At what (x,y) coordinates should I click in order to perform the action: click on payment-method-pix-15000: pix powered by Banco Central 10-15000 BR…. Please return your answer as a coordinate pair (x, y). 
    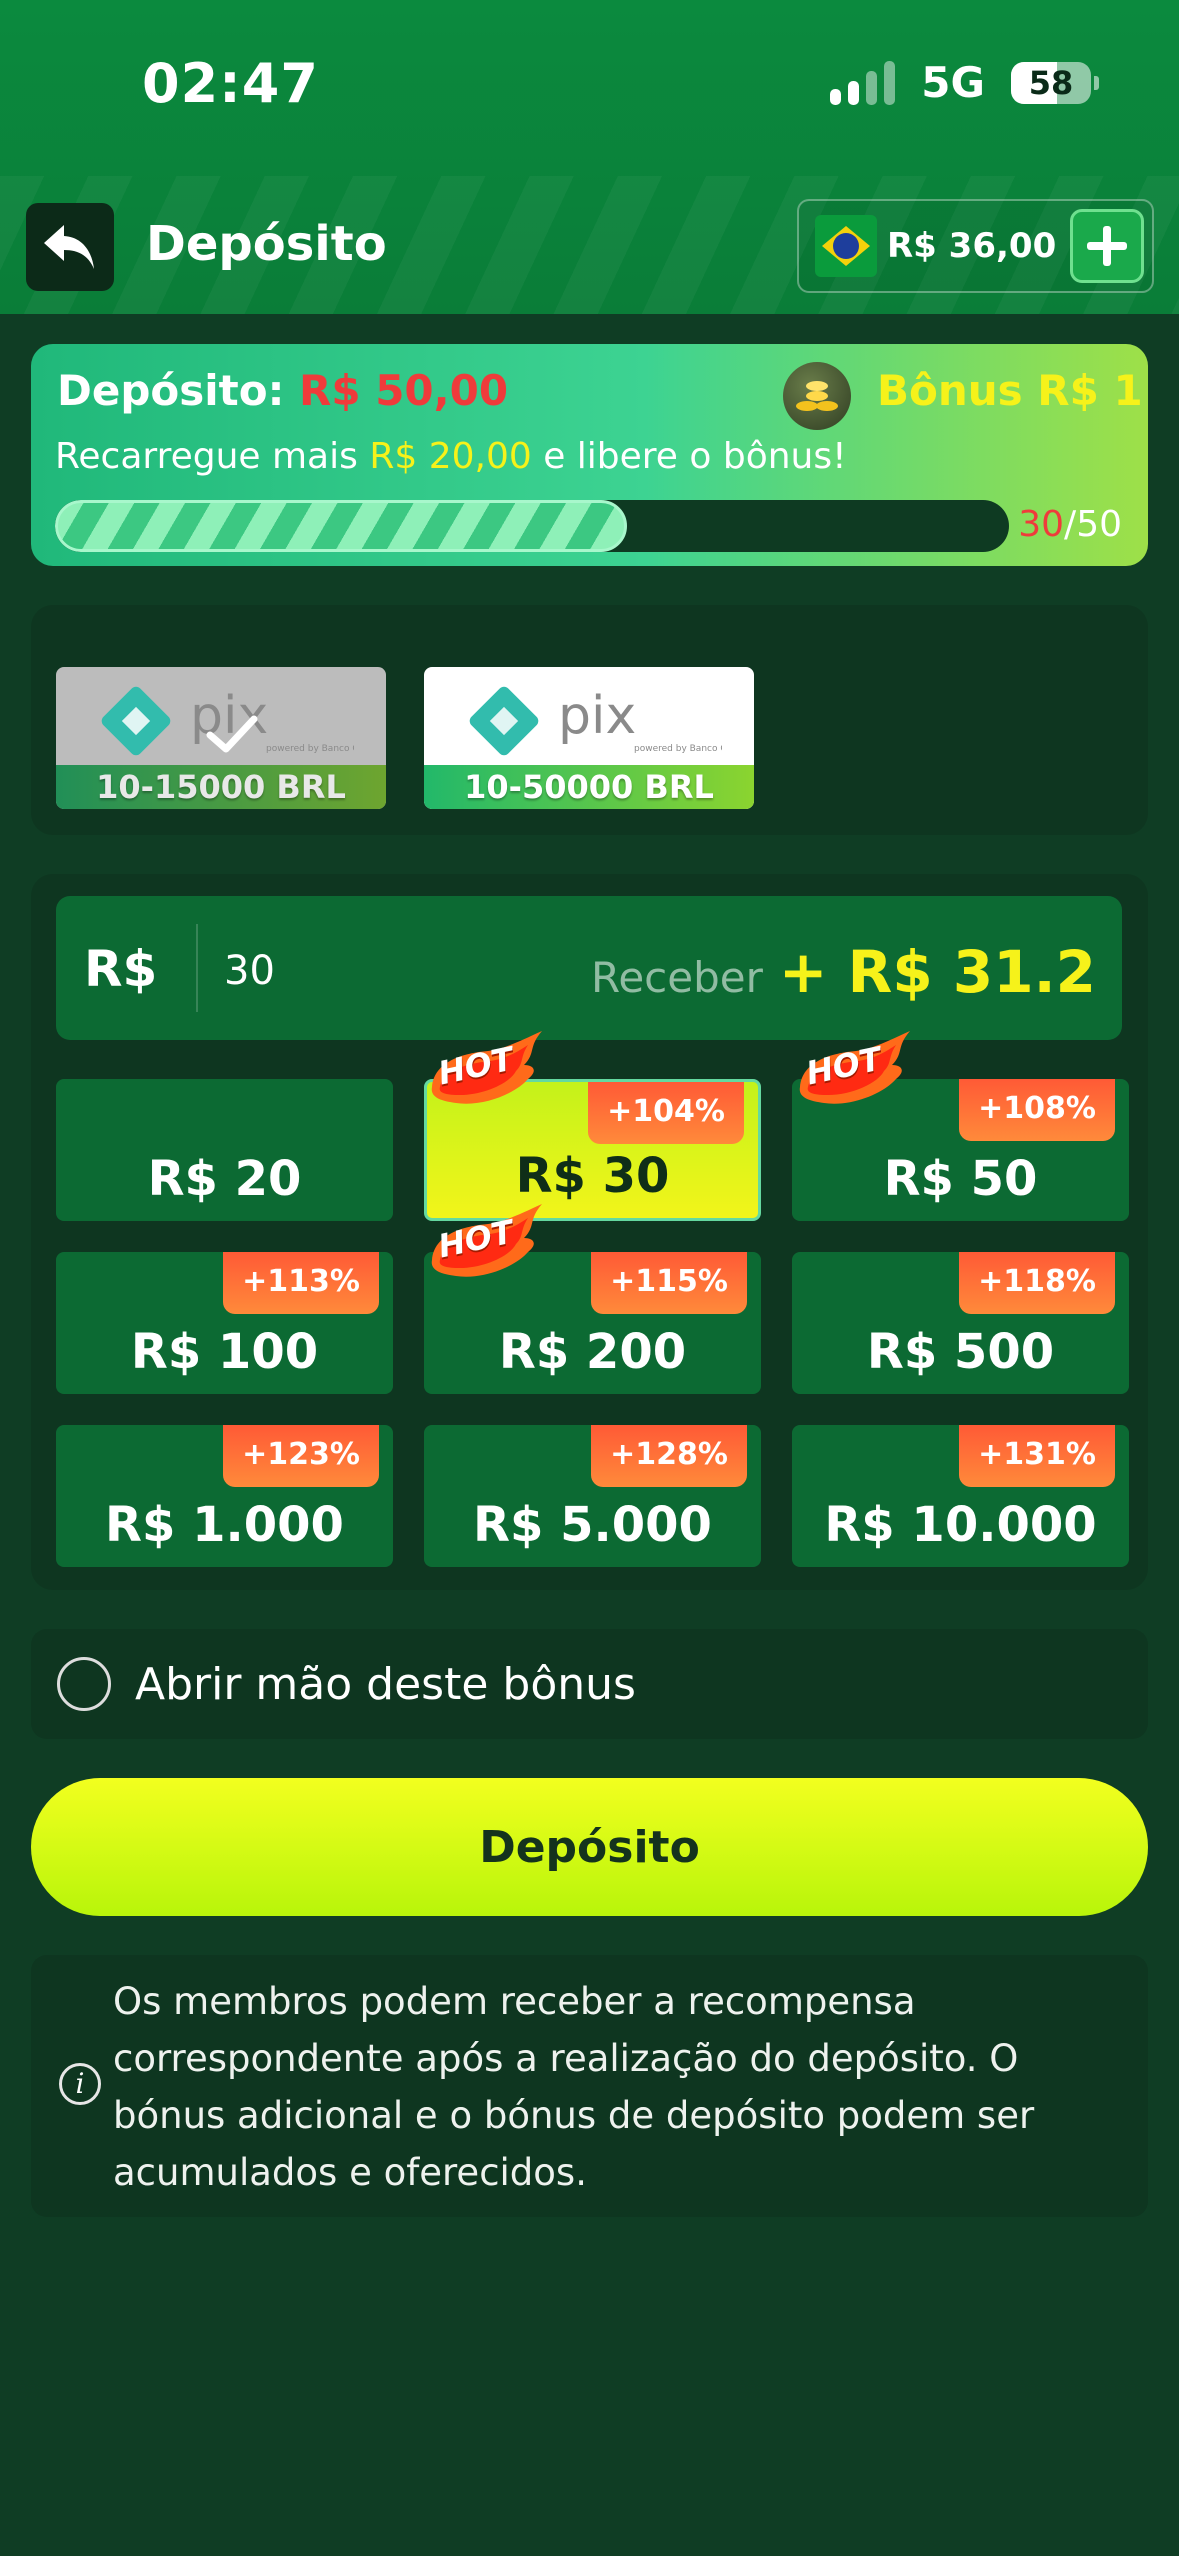
    Looking at the image, I should click on (221, 738).